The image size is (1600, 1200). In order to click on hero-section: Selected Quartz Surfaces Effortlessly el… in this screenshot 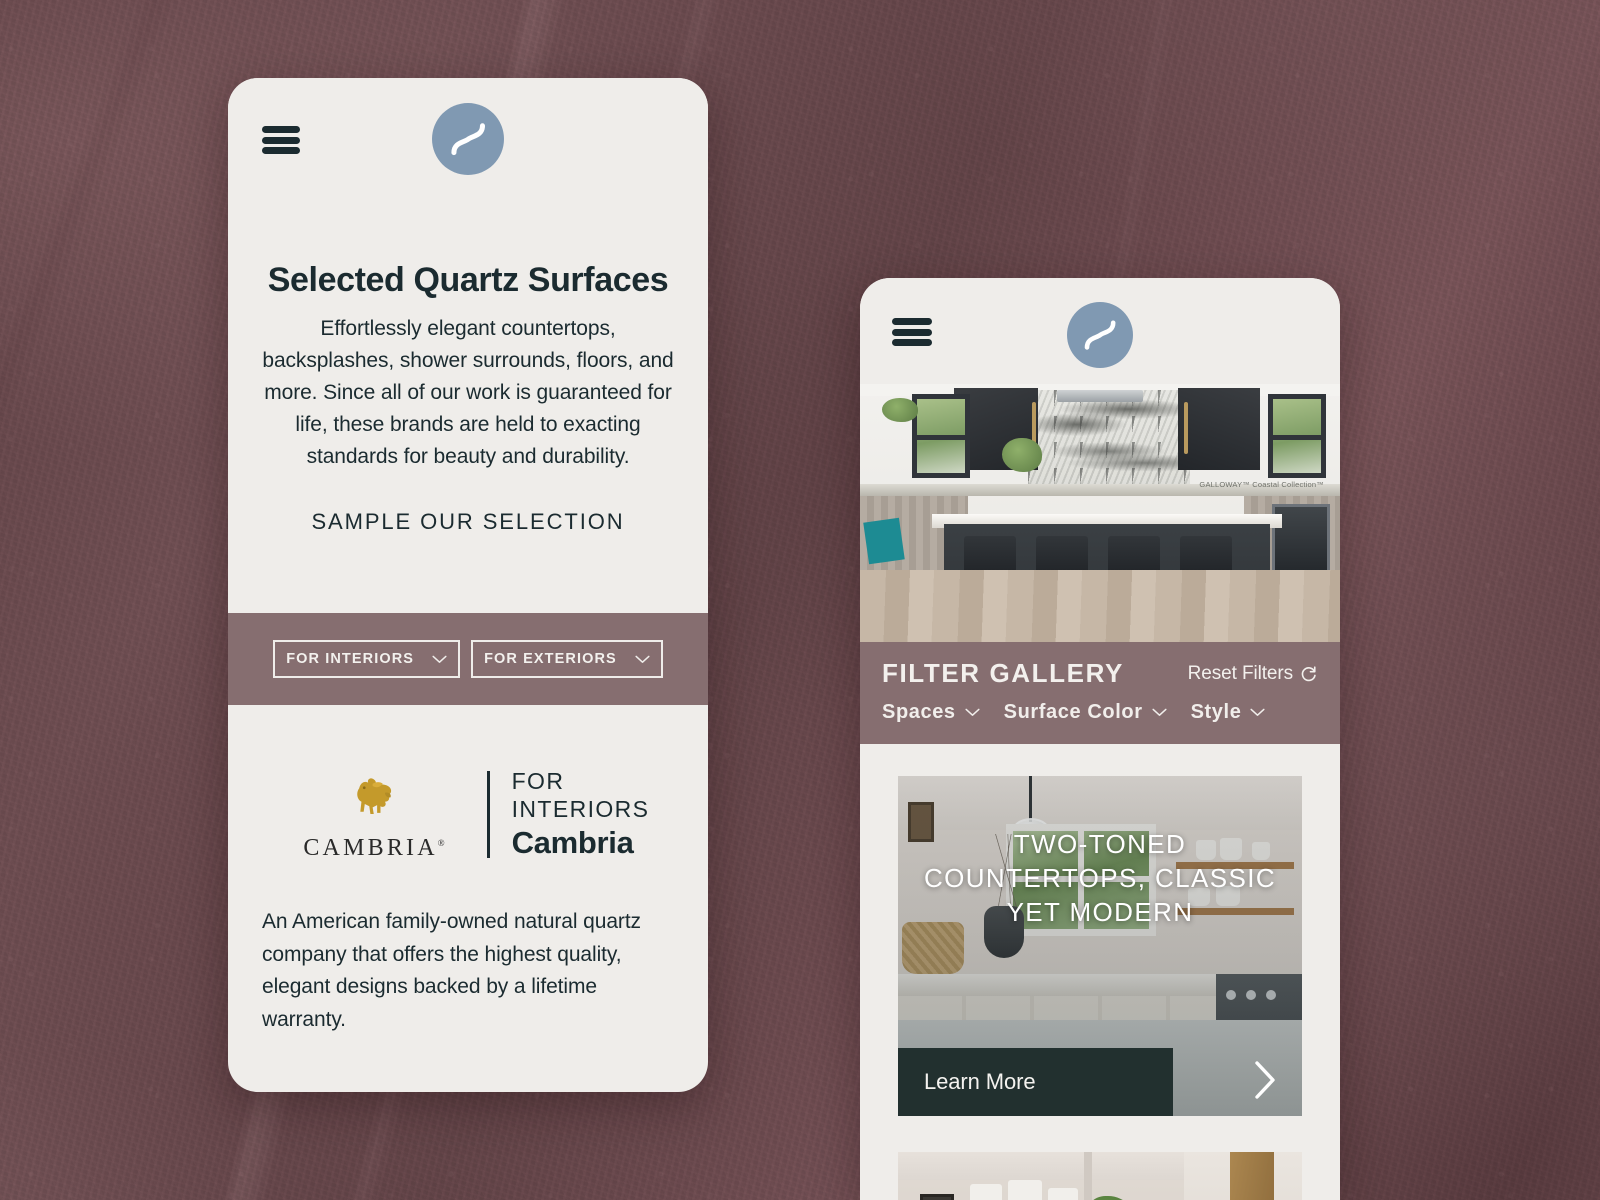, I will do `click(468, 405)`.